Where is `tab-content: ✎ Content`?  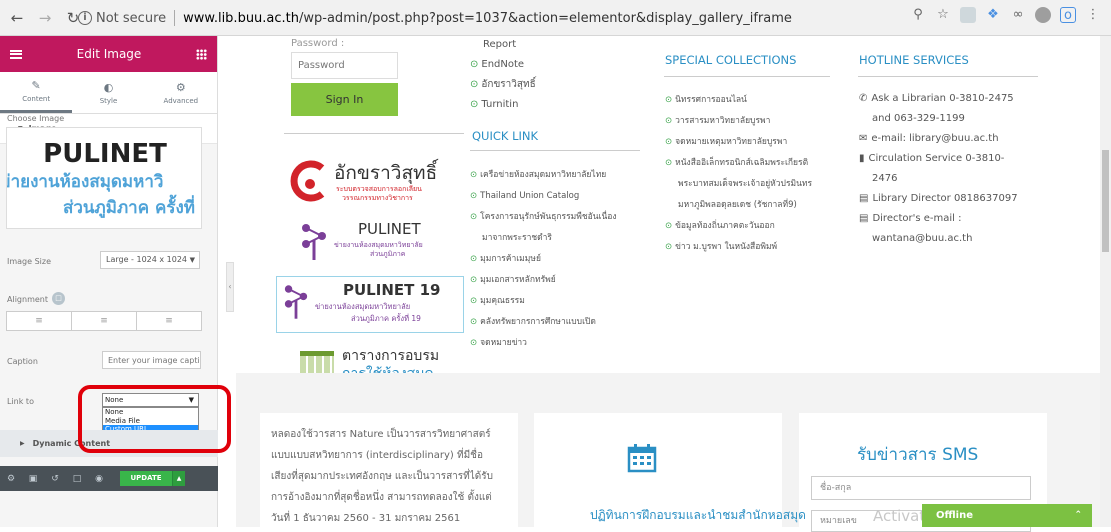
tab-content: ✎ Content is located at coordinates (36, 92).